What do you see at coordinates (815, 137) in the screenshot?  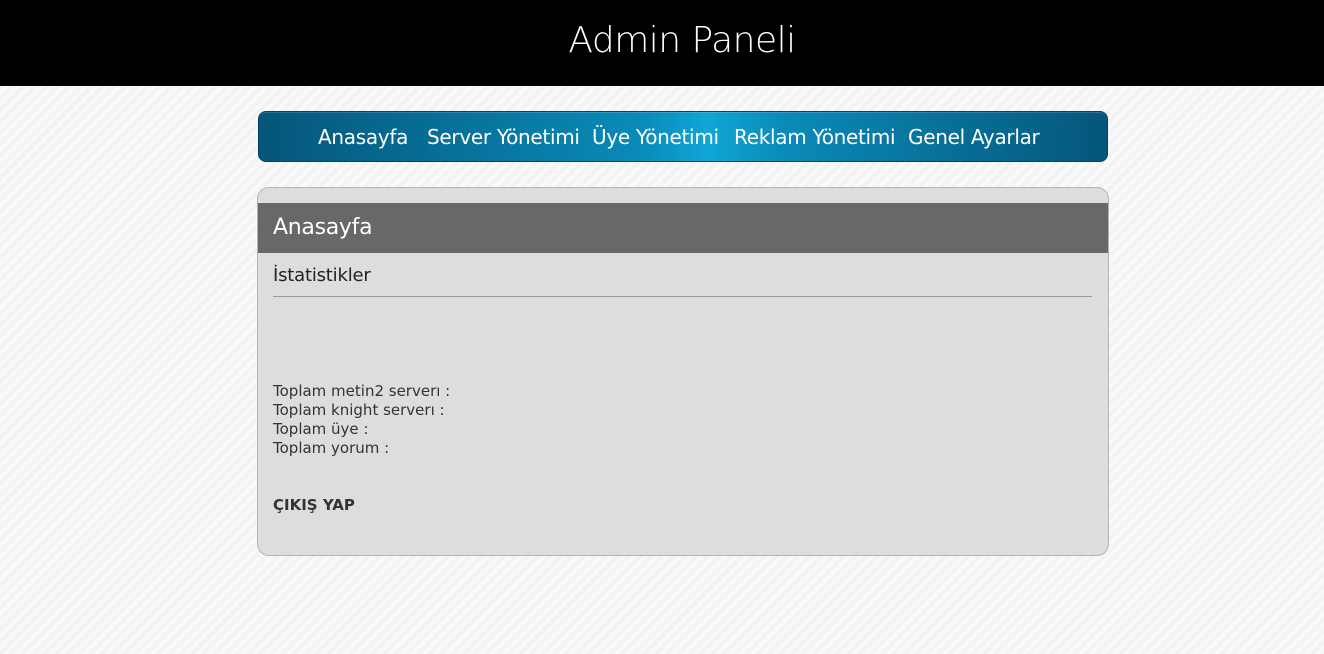 I see `nav-item-reklam-yonetimi: Reklam Yönetimi` at bounding box center [815, 137].